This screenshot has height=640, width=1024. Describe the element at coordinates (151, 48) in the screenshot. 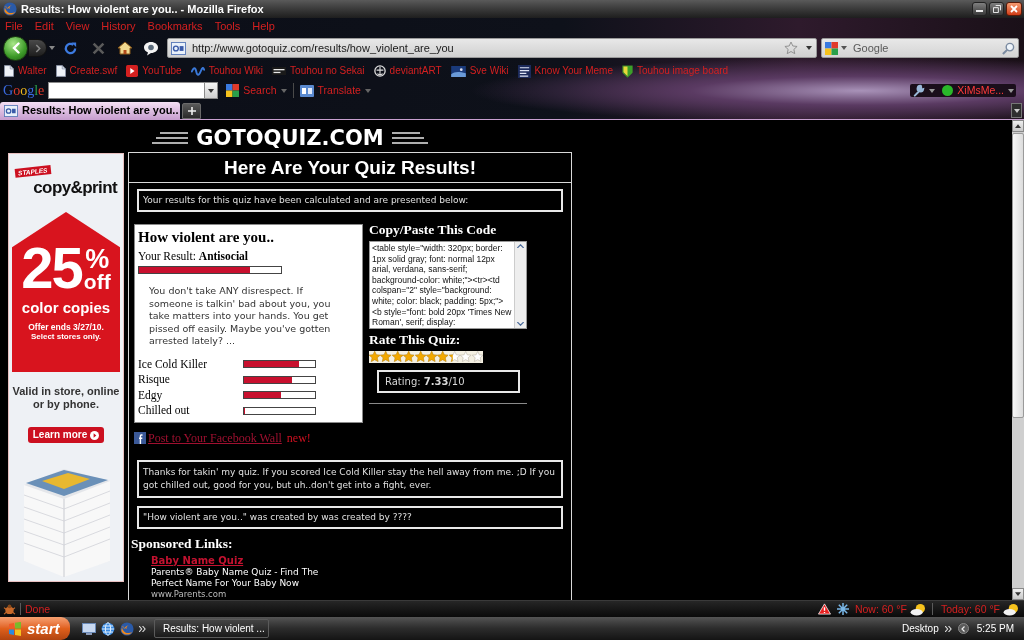

I see `speech-bubble-icon` at that location.